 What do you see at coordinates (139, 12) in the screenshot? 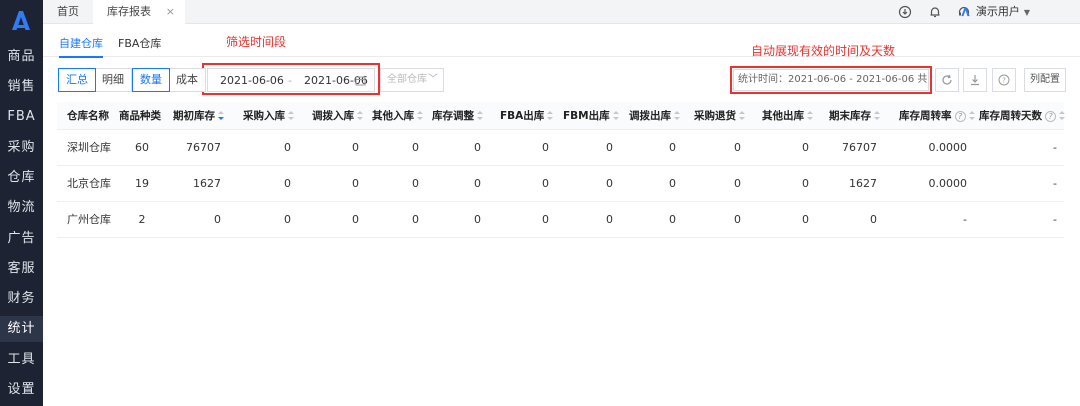
I see `tab-inventory-report: 库存报表 ×` at bounding box center [139, 12].